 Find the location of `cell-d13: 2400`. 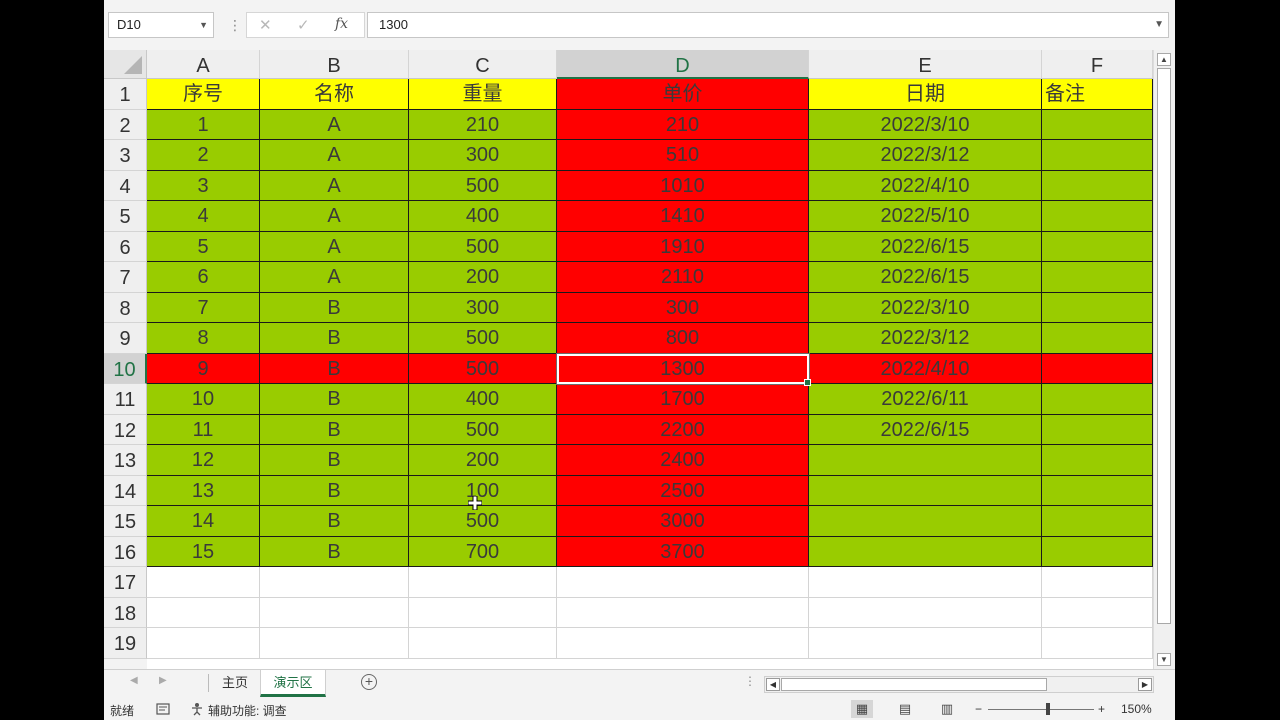

cell-d13: 2400 is located at coordinates (683, 460).